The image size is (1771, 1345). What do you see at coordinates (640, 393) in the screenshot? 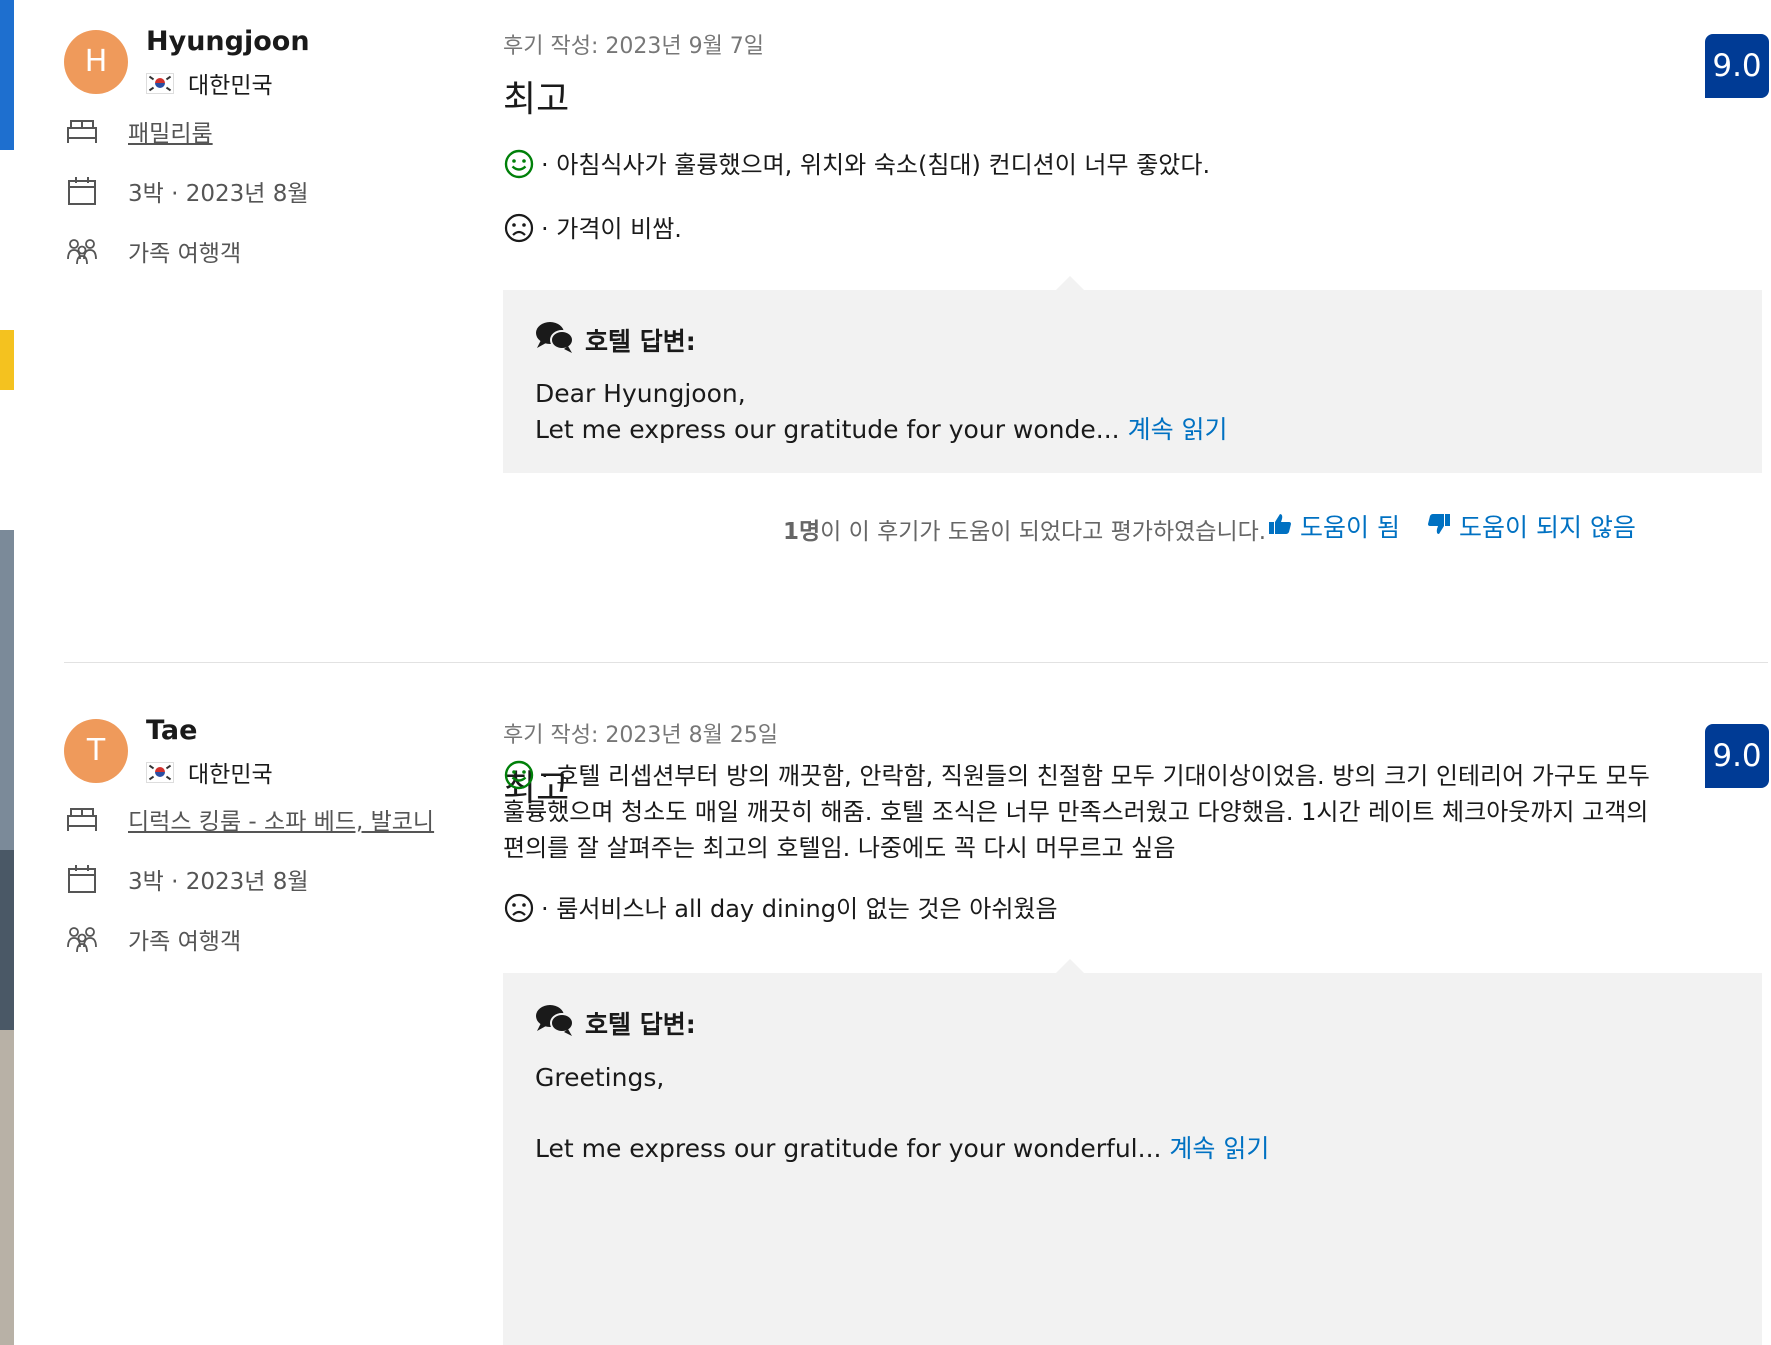
I see `reply-line: Dear Hyungjoon,` at bounding box center [640, 393].